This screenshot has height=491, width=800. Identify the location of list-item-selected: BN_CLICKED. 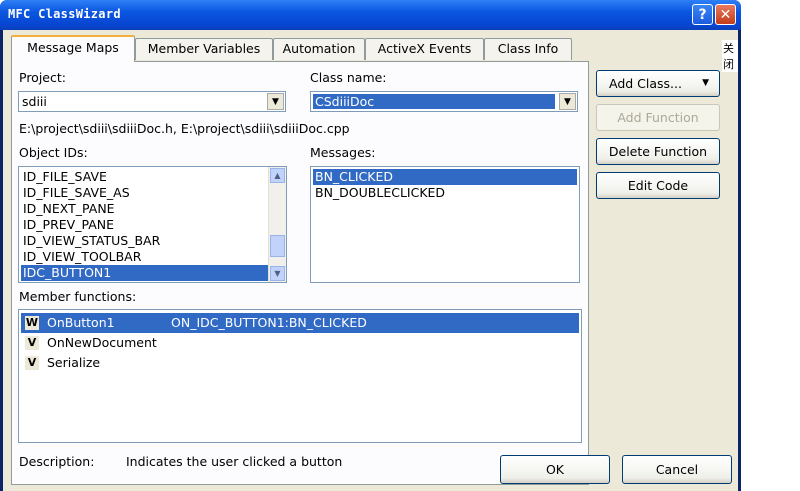
(445, 177).